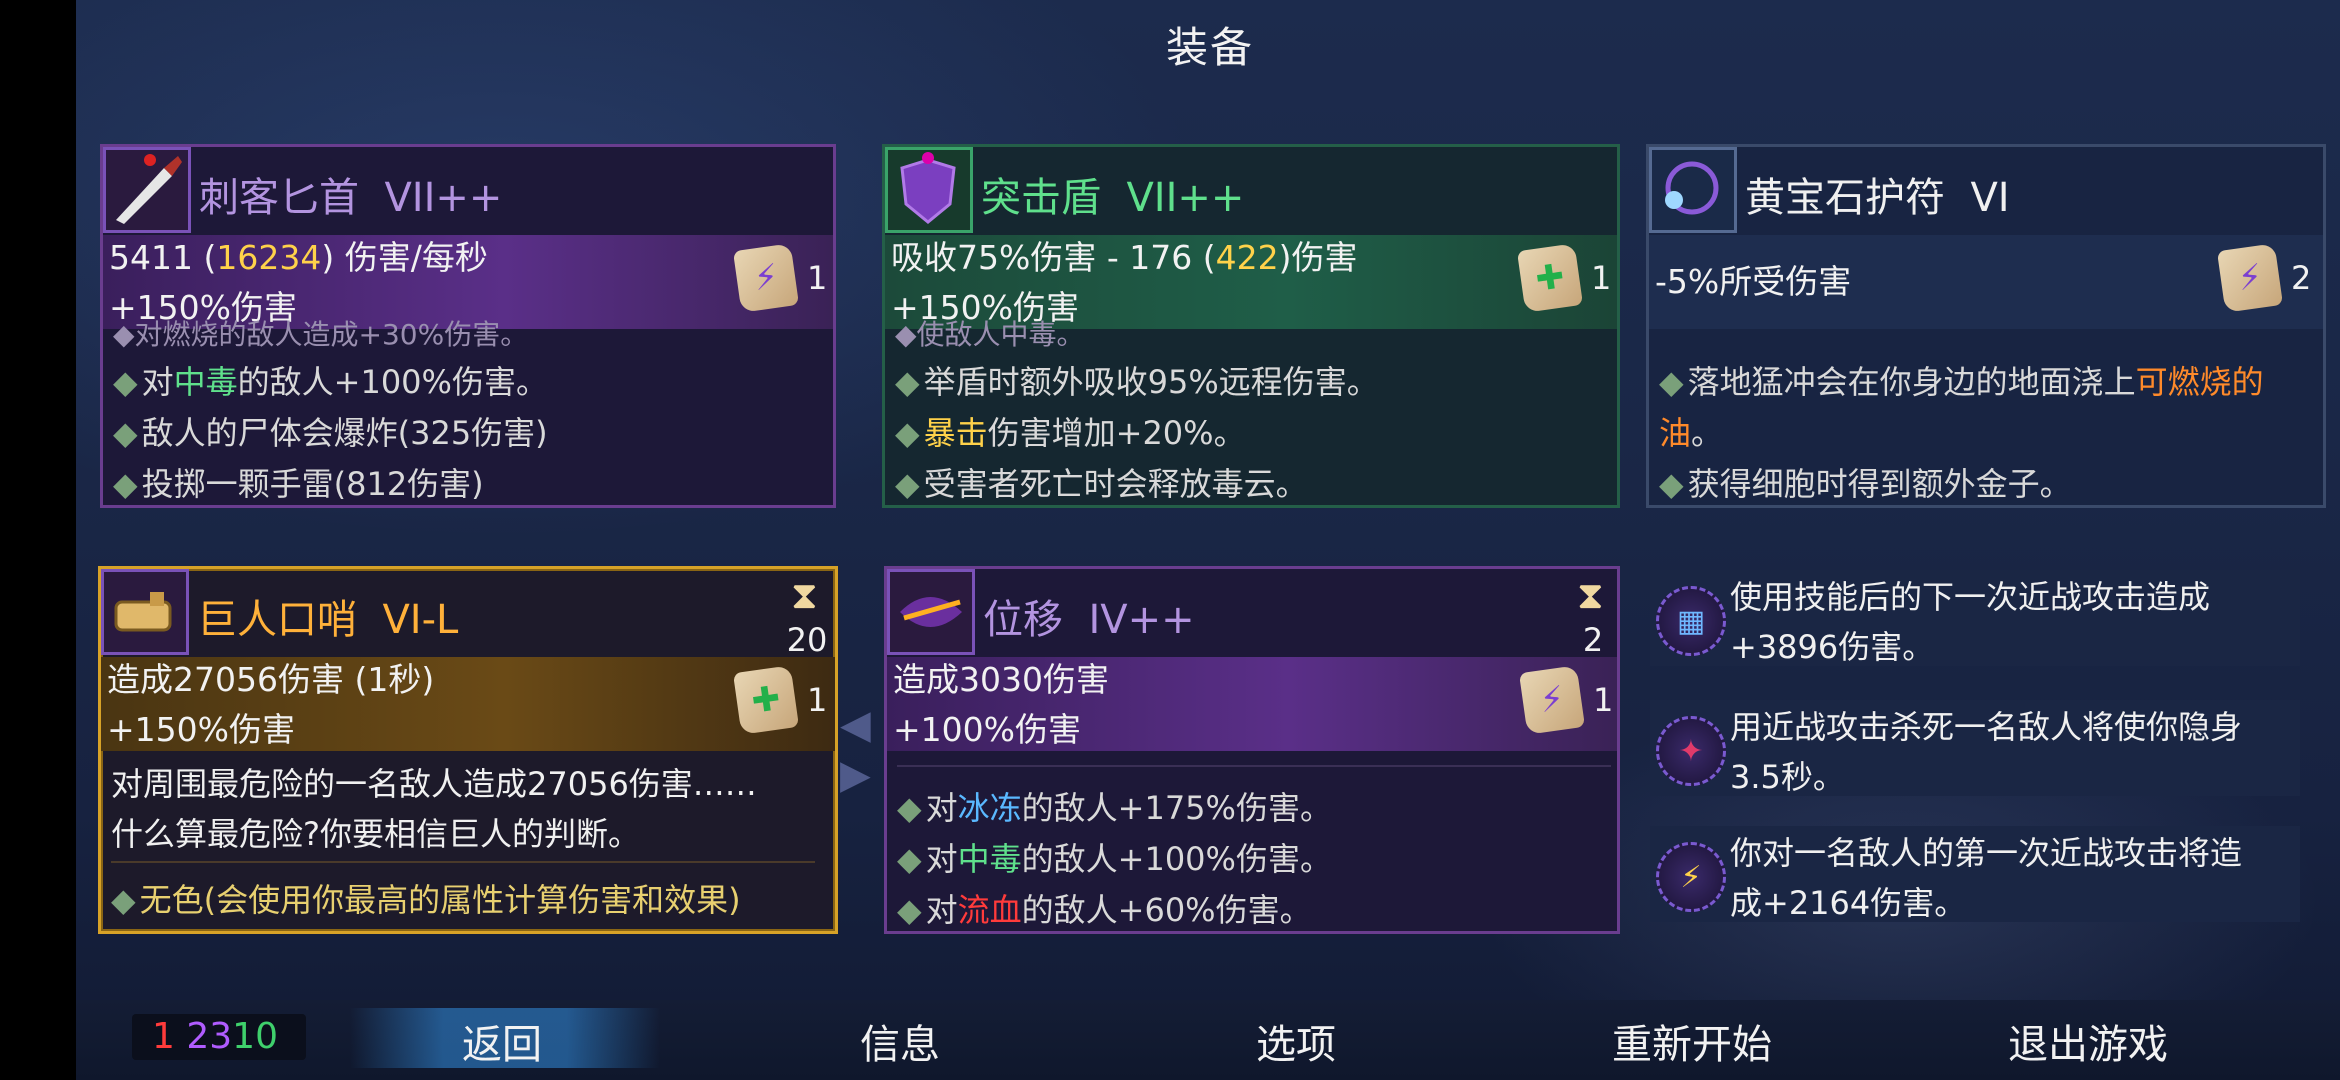  What do you see at coordinates (1113, 198) in the screenshot?
I see `item-name: 突击盾 VII++` at bounding box center [1113, 198].